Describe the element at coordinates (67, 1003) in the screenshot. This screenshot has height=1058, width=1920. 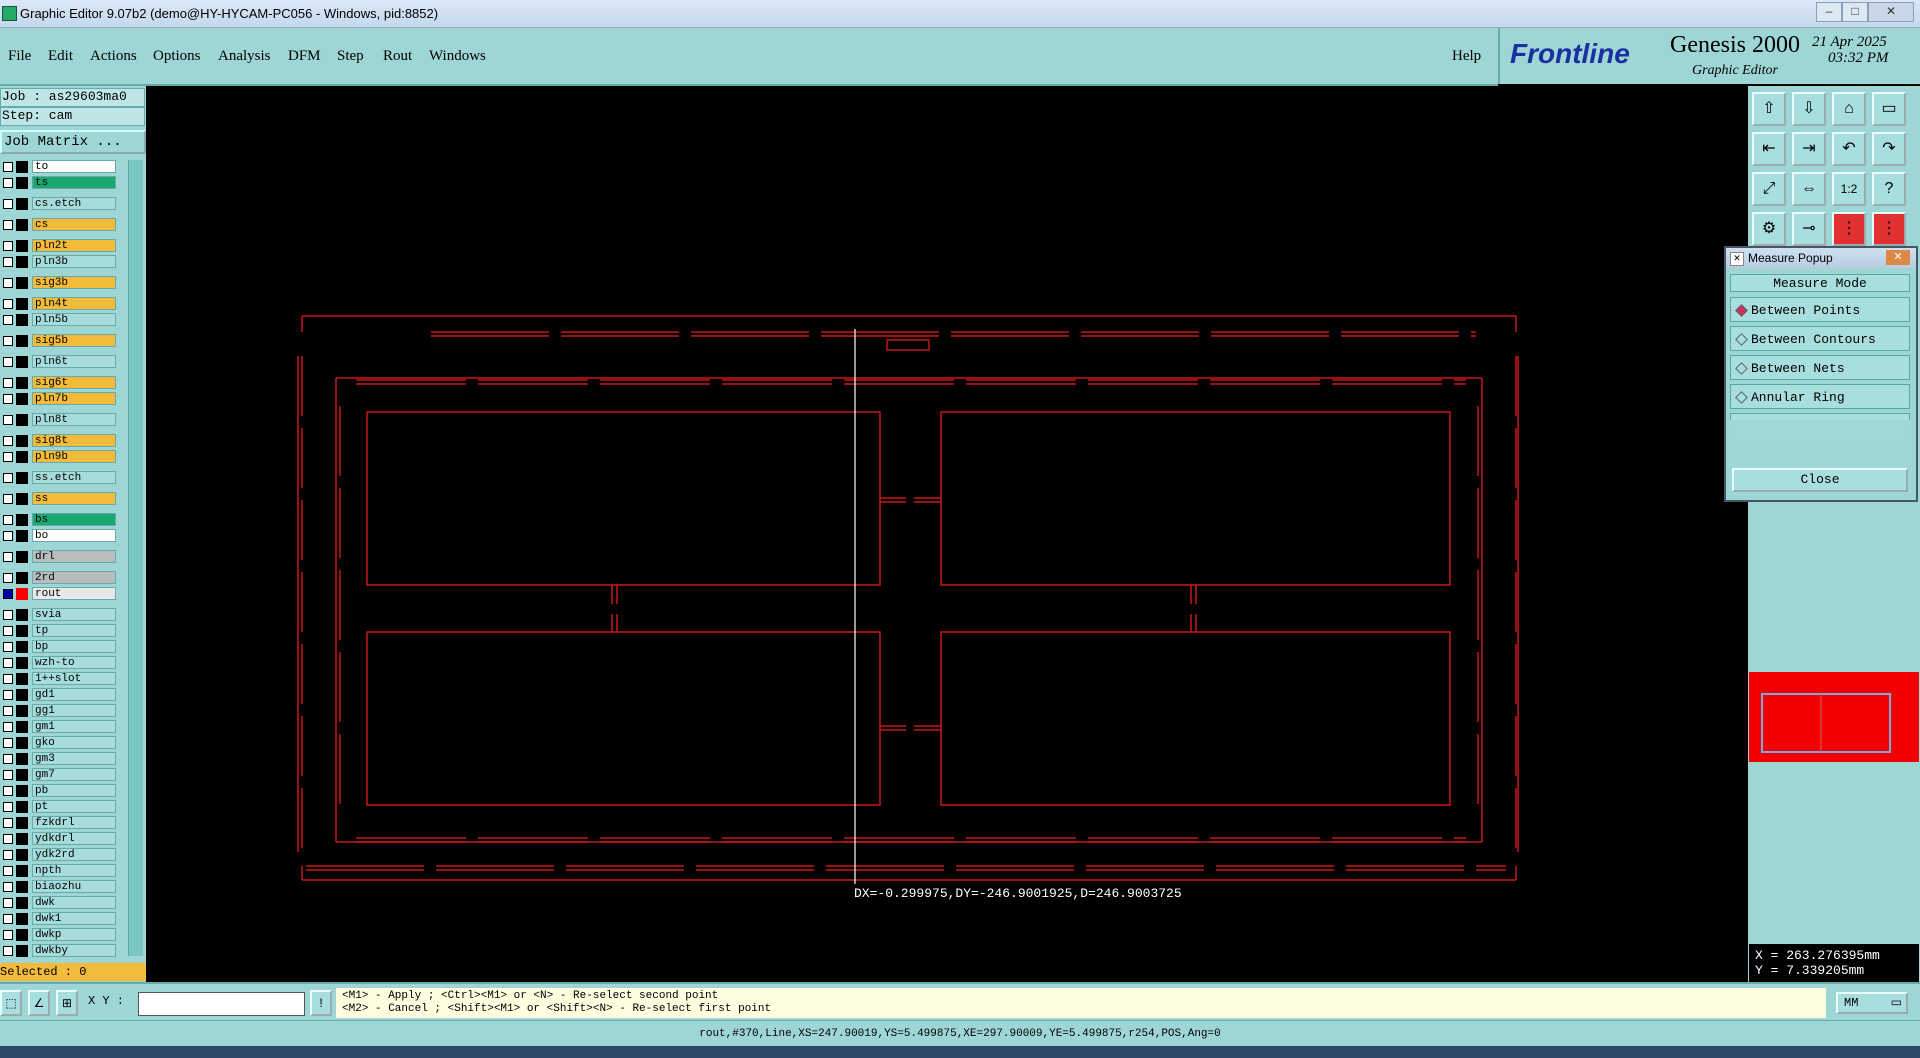
I see `grid-icon: ⊞` at that location.